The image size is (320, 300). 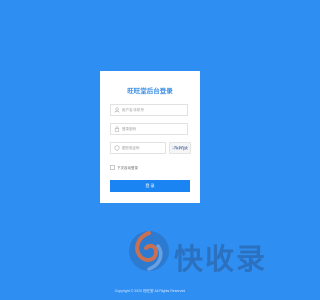 I want to click on watermark: 快收录, so click(x=207, y=259).